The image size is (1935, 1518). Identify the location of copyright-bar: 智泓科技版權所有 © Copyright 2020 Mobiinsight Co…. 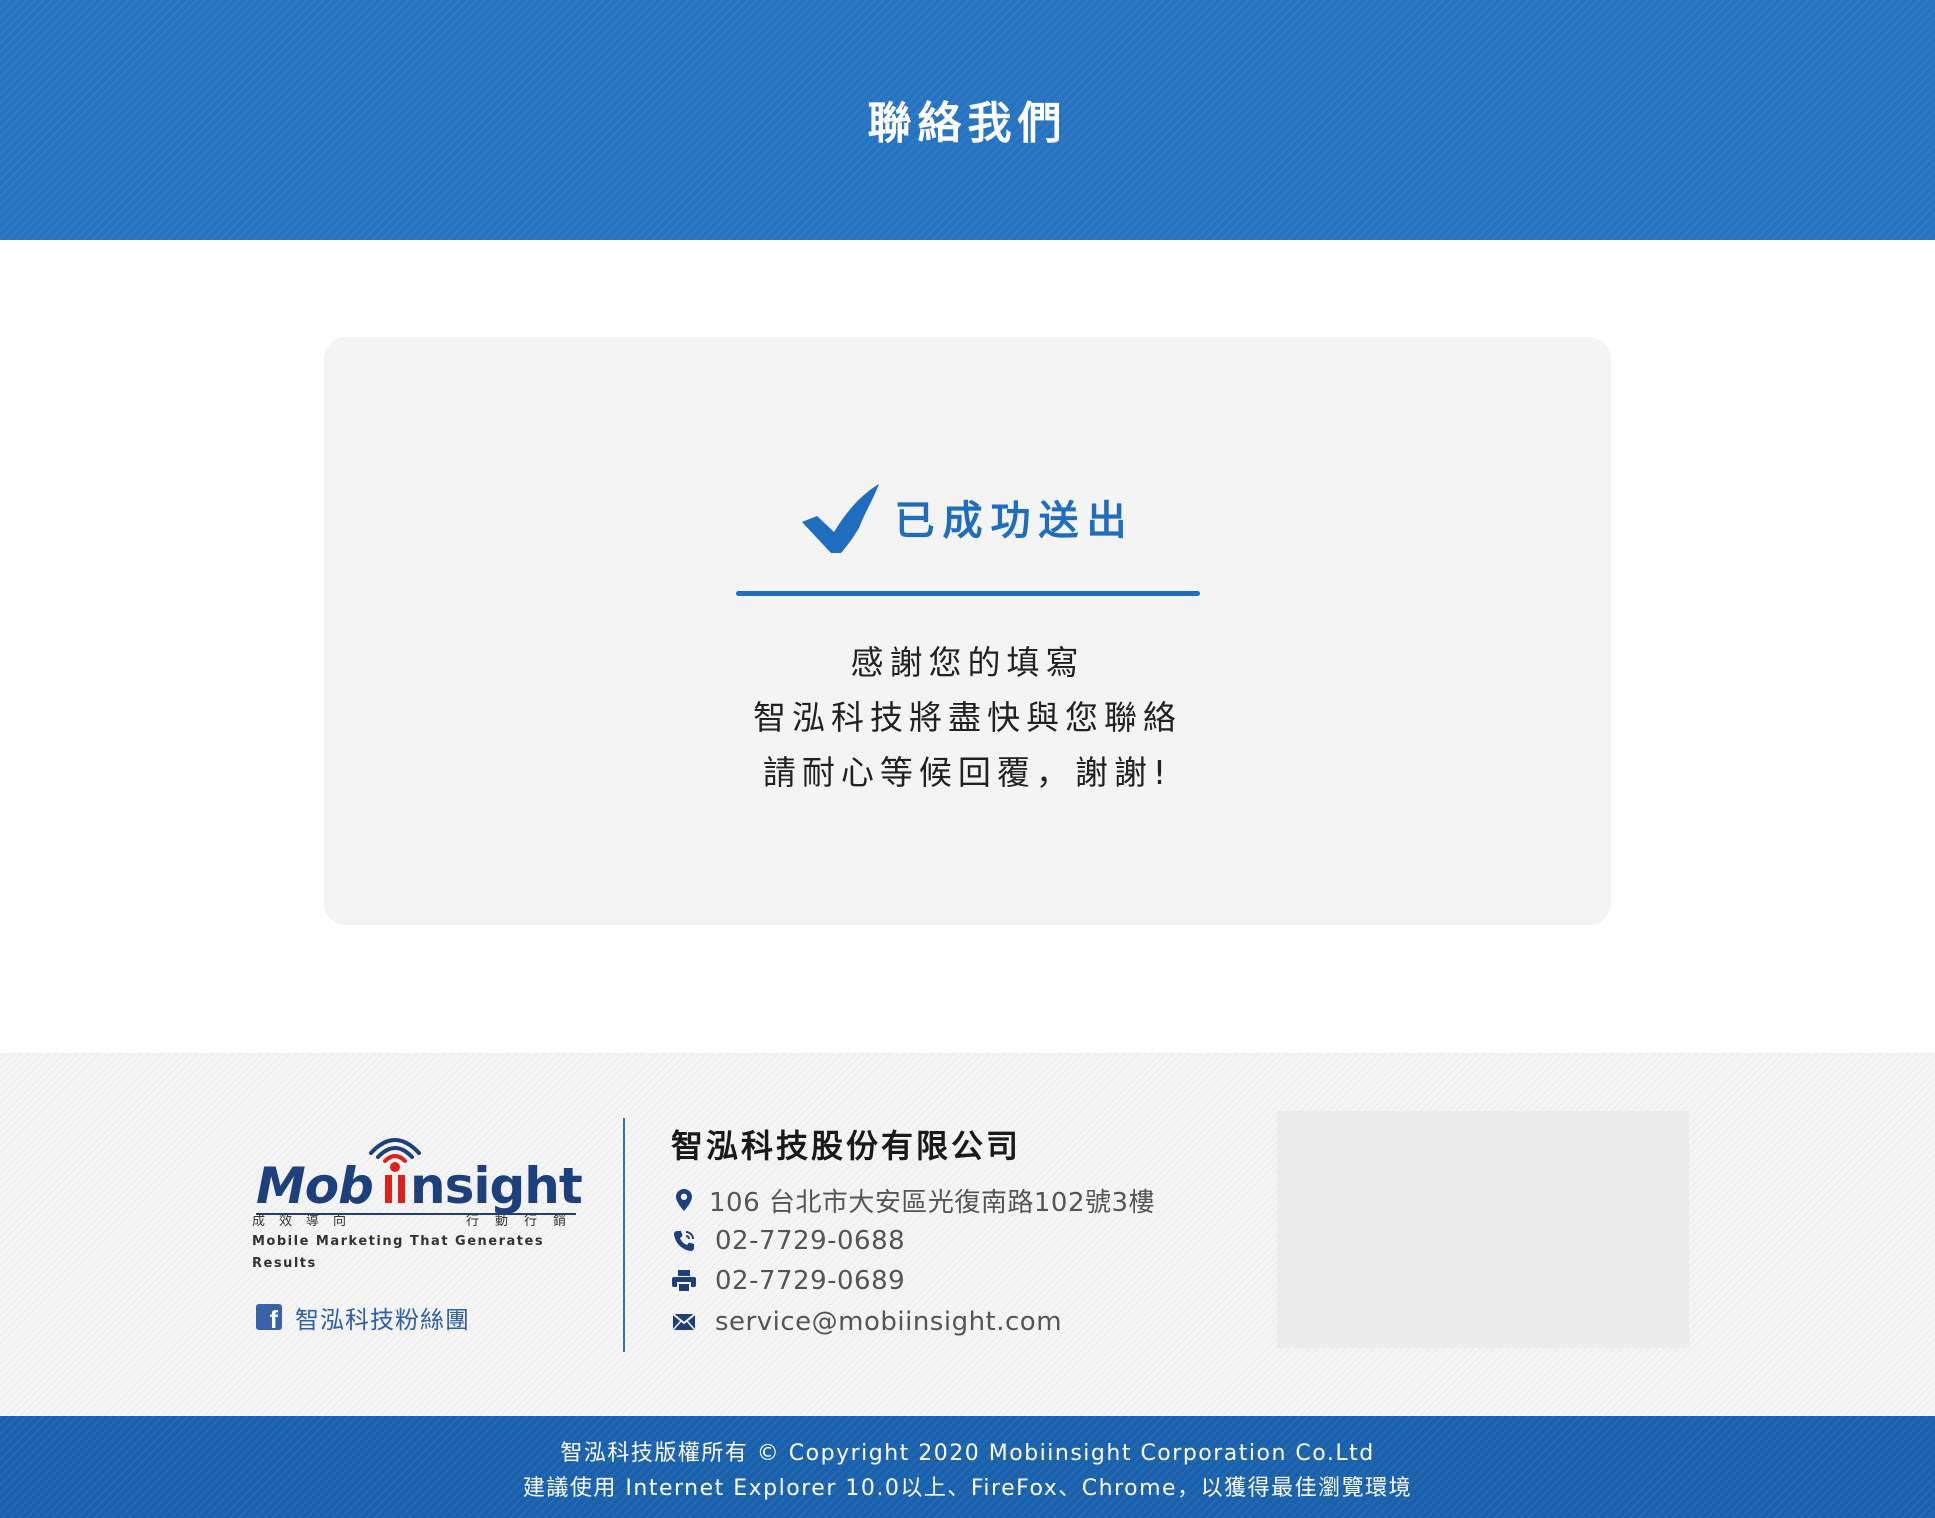
(967, 1467).